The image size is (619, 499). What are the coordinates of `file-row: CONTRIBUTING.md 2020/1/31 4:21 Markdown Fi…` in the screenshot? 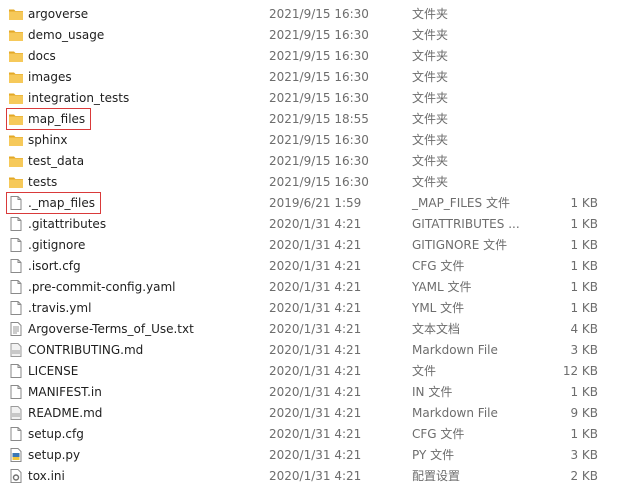 It's located at (309, 349).